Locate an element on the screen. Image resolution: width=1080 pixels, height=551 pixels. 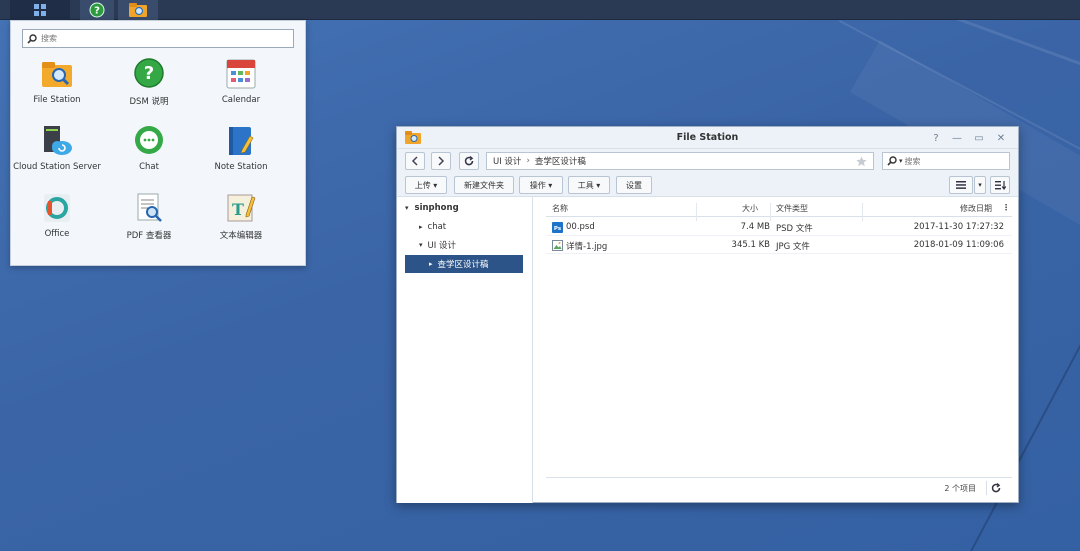
sort-icon is located at coordinates (1000, 185).